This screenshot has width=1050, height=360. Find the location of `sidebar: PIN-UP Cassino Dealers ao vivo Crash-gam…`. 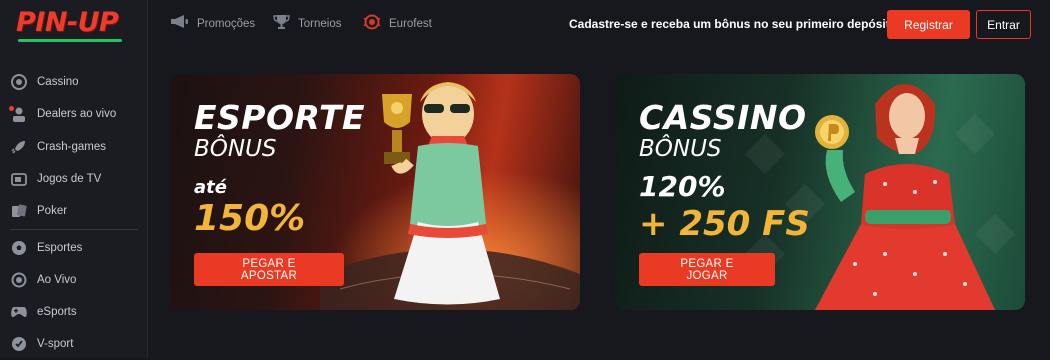

sidebar: PIN-UP Cassino Dealers ao vivo Crash-gam… is located at coordinates (74, 179).